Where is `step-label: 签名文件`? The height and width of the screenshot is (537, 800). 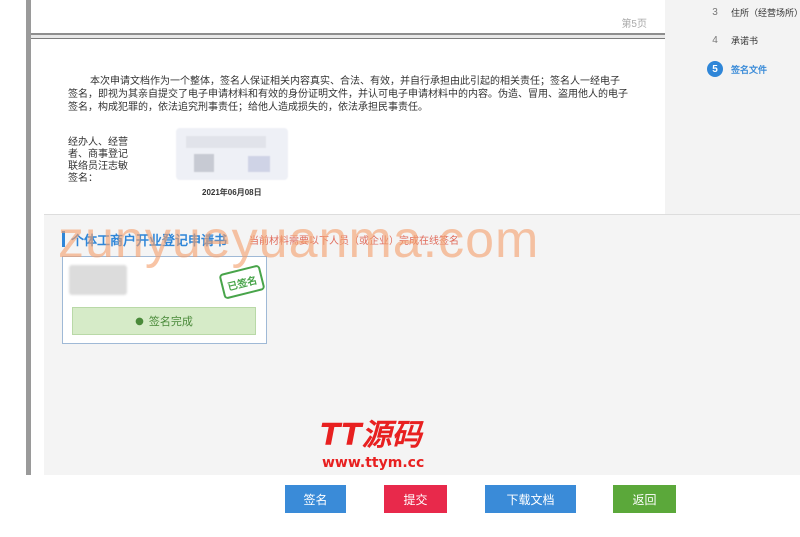
step-label: 签名文件 is located at coordinates (749, 70).